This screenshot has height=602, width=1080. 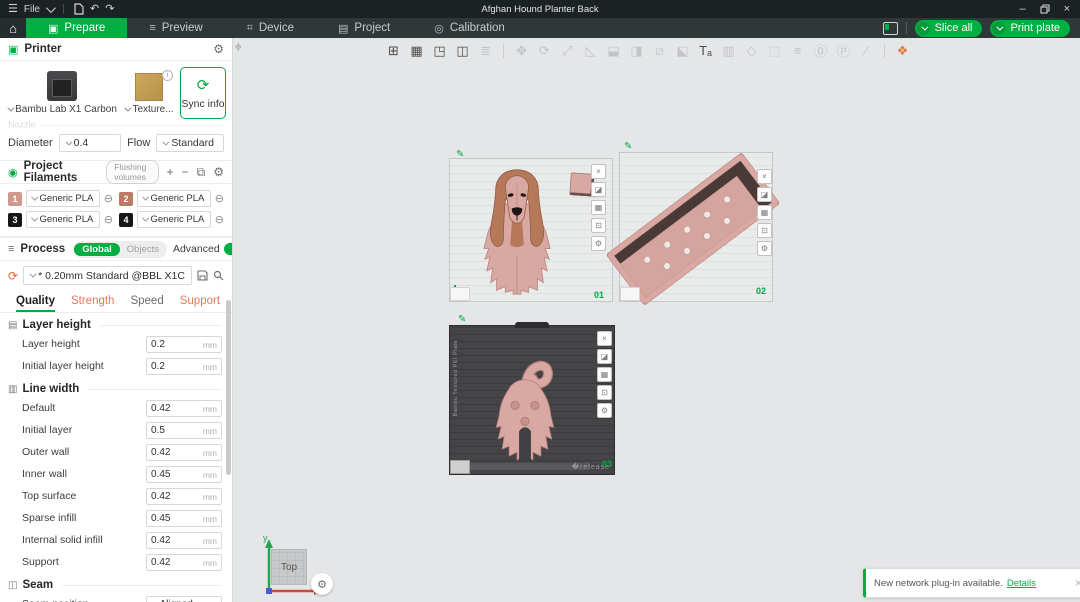 What do you see at coordinates (92, 302) in the screenshot?
I see `process-tab-strength: Strength` at bounding box center [92, 302].